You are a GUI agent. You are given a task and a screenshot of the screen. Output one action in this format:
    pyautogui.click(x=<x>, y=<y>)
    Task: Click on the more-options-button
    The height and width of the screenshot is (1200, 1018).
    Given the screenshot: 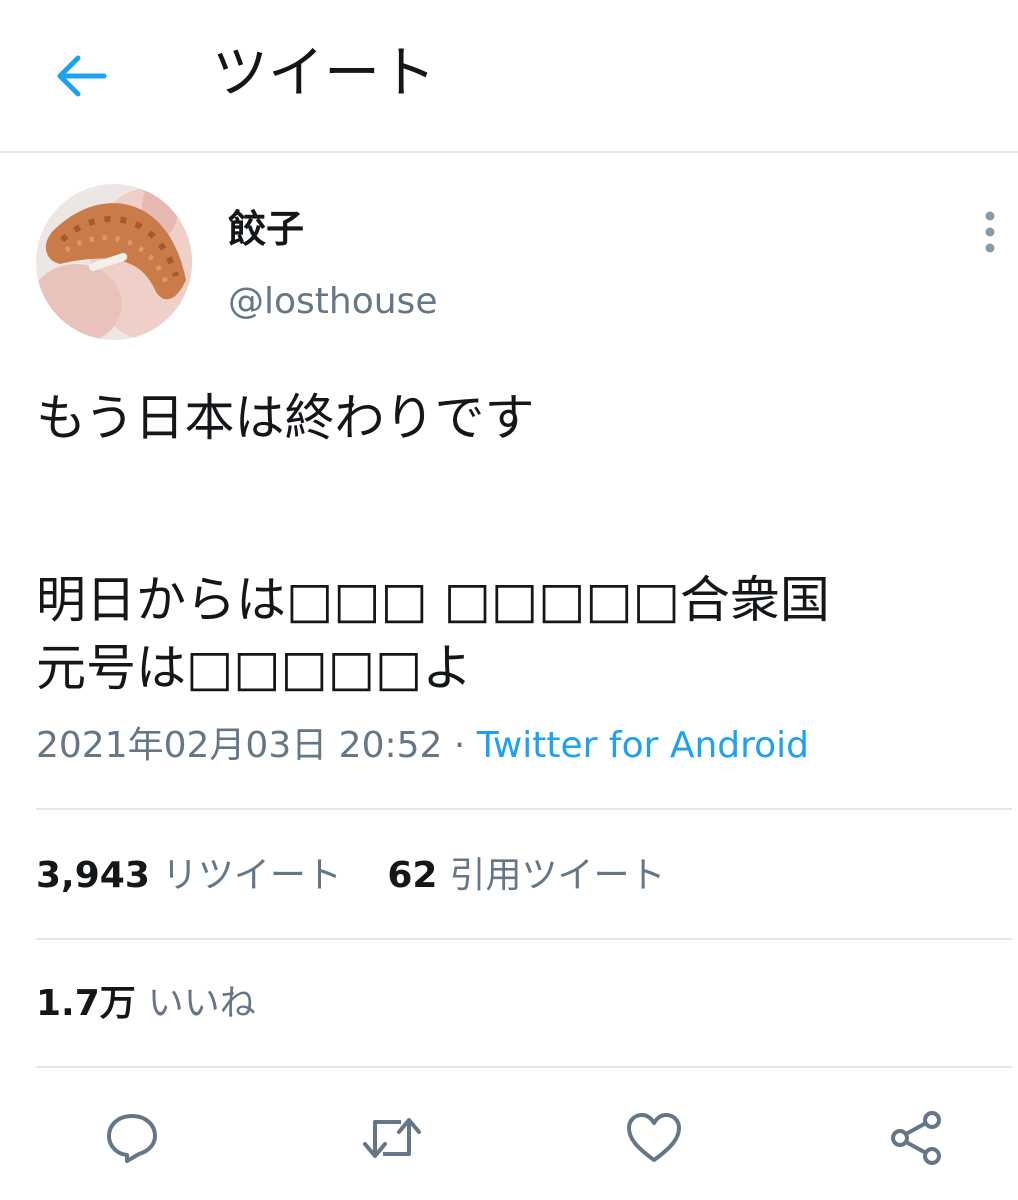 What is the action you would take?
    pyautogui.click(x=990, y=232)
    